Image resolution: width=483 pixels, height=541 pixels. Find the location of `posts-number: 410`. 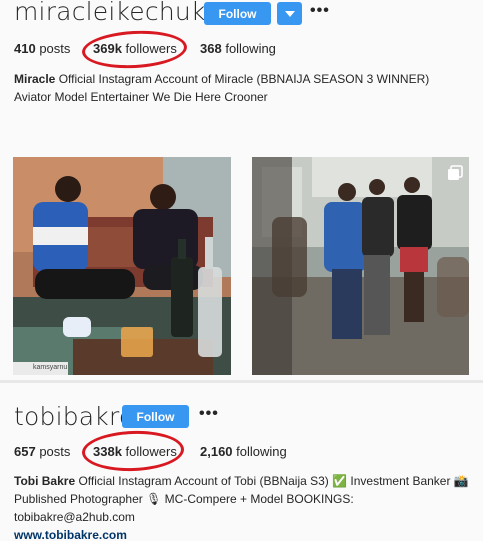

posts-number: 410 is located at coordinates (25, 48).